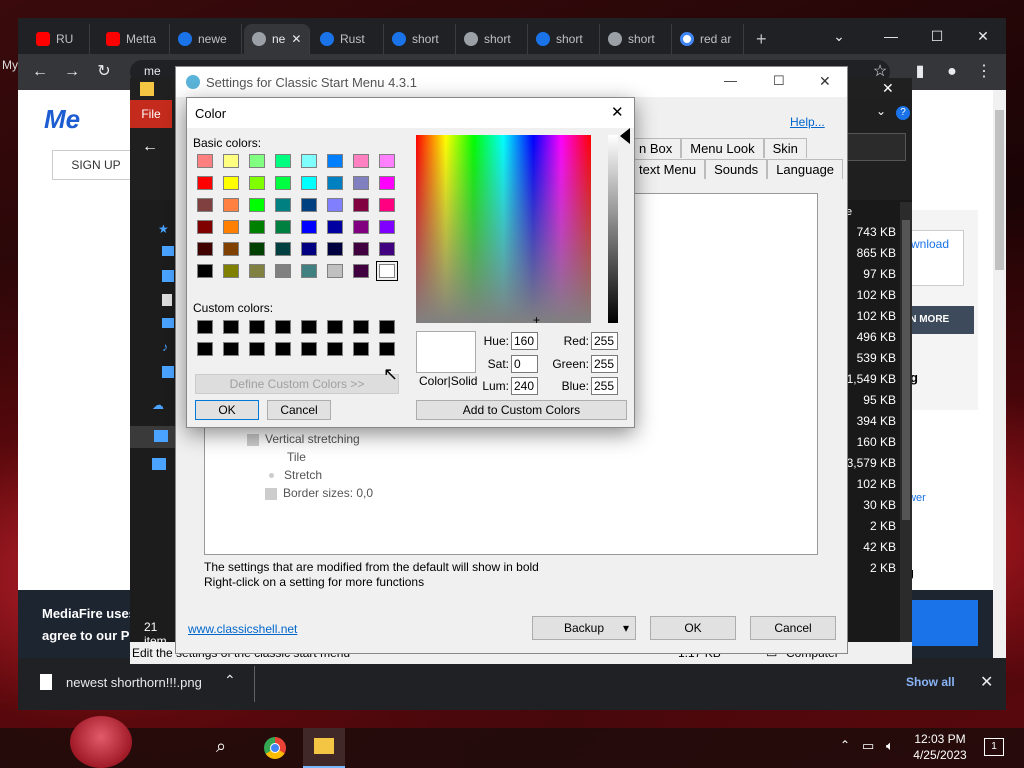 This screenshot has width=1024, height=768. What do you see at coordinates (708, 39) in the screenshot?
I see `tab-9: red ar` at bounding box center [708, 39].